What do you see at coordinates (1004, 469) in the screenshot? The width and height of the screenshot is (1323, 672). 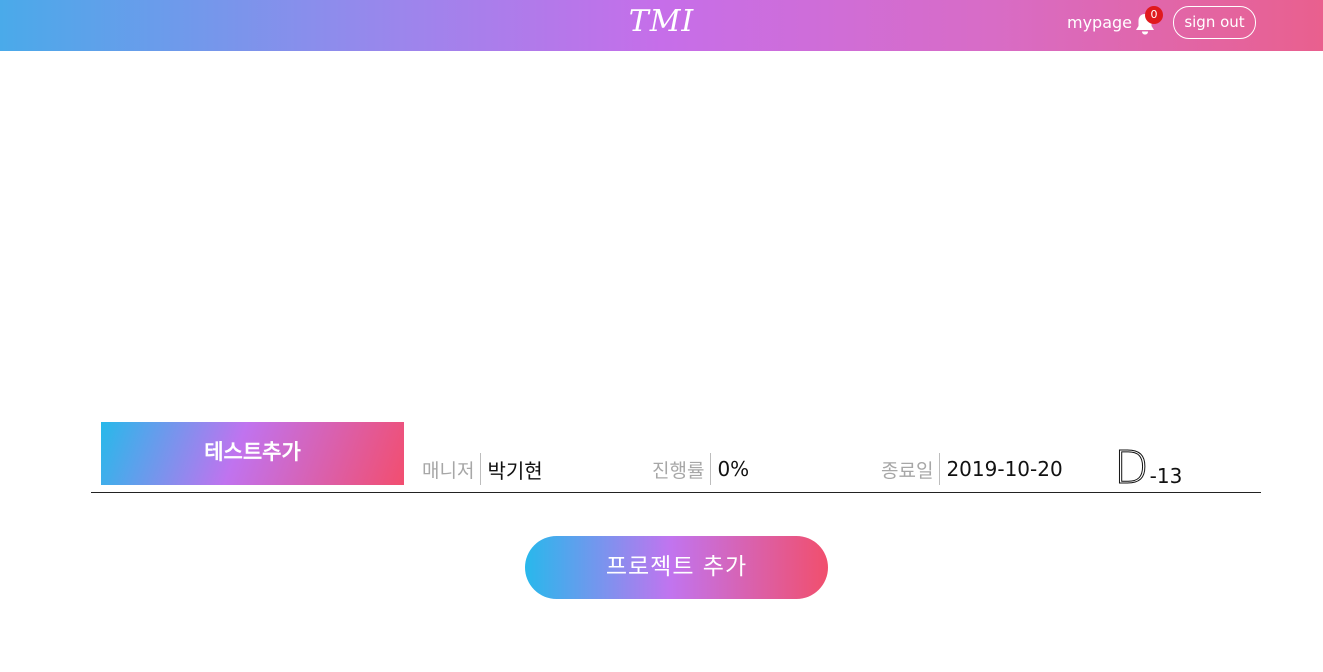 I see `end-date-value: 2019-10-20` at bounding box center [1004, 469].